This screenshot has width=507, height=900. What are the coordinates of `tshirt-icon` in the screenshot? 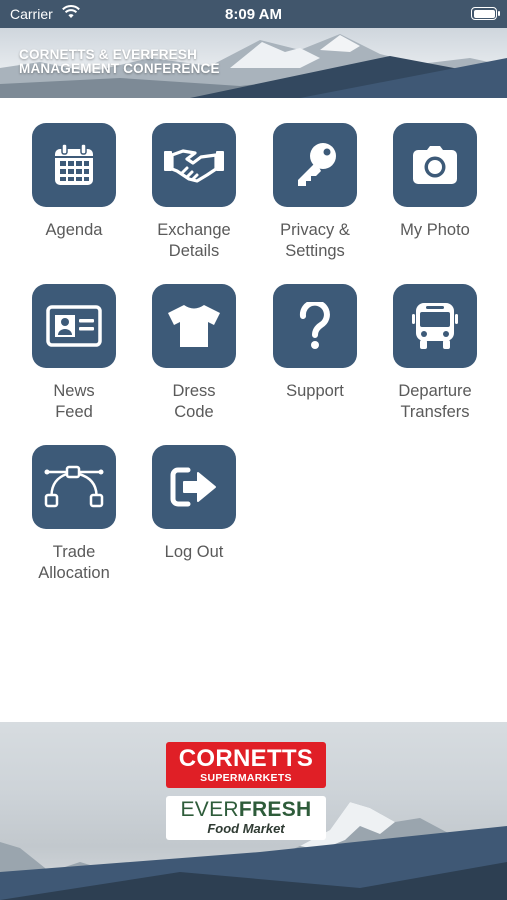 It's located at (194, 326).